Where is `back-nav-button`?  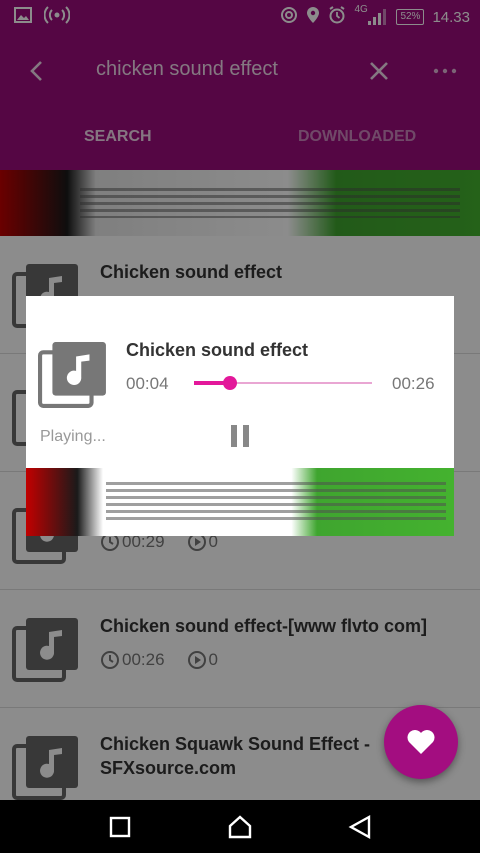
back-nav-button is located at coordinates (360, 827).